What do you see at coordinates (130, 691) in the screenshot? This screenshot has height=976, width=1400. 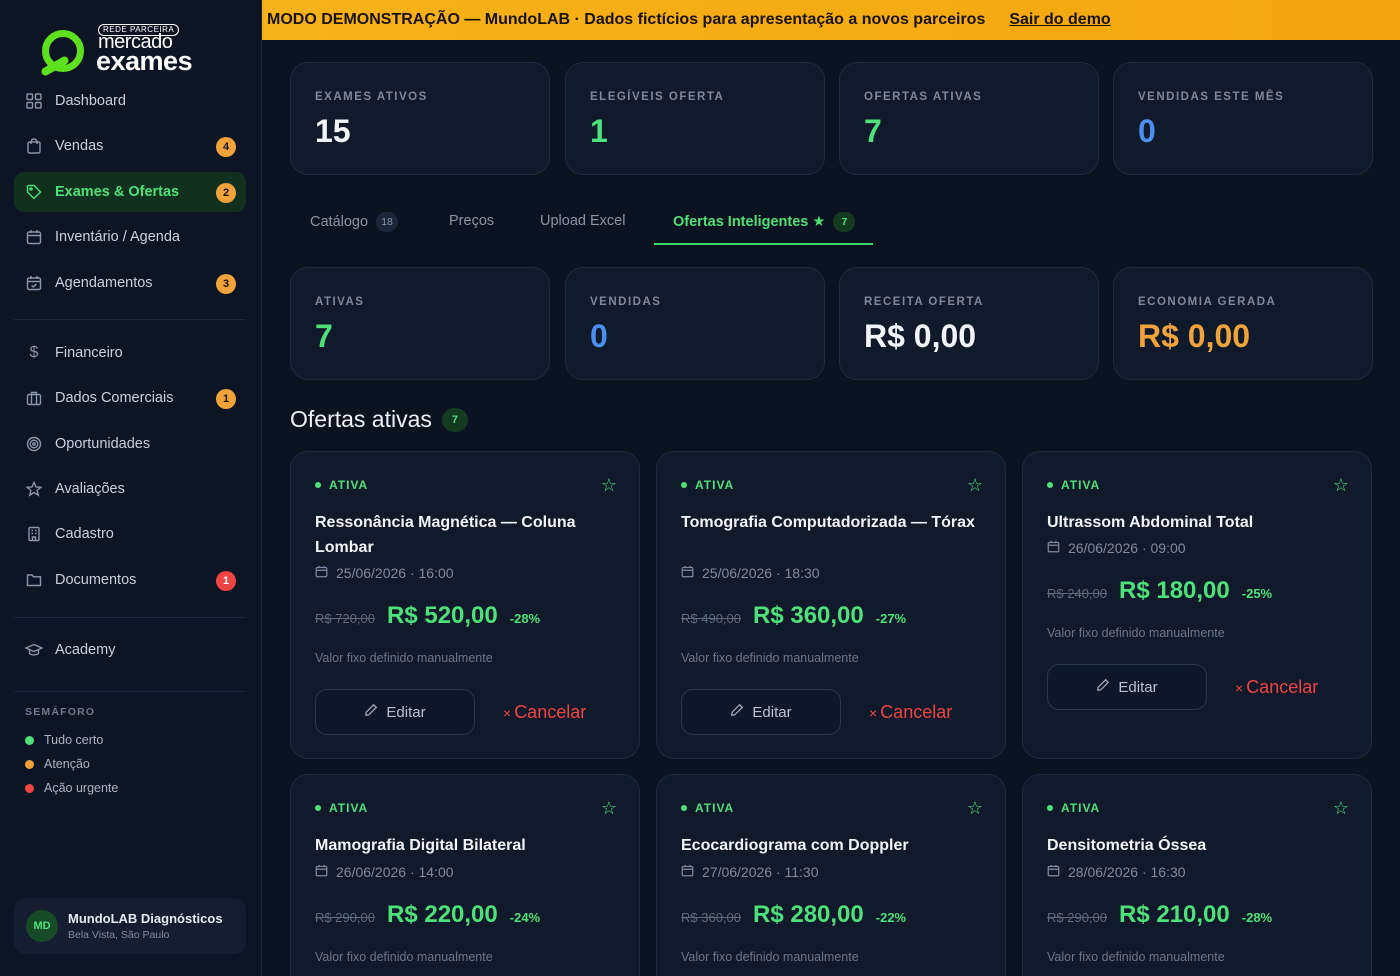 I see `sidebar-divider` at bounding box center [130, 691].